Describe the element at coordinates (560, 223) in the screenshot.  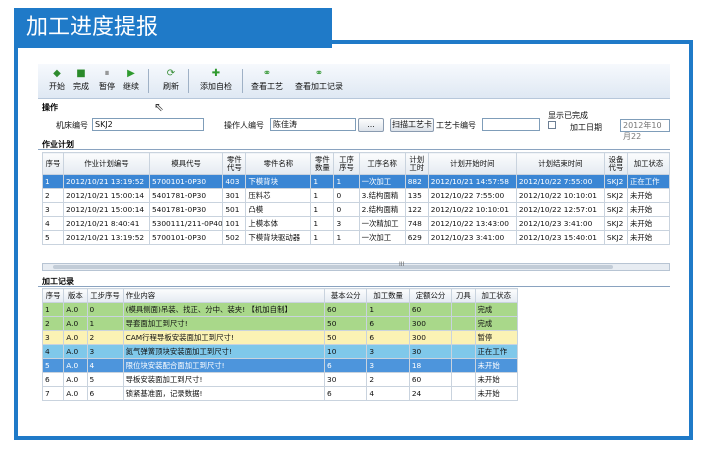
I see `cell: 2012/10/23 3:41:00` at that location.